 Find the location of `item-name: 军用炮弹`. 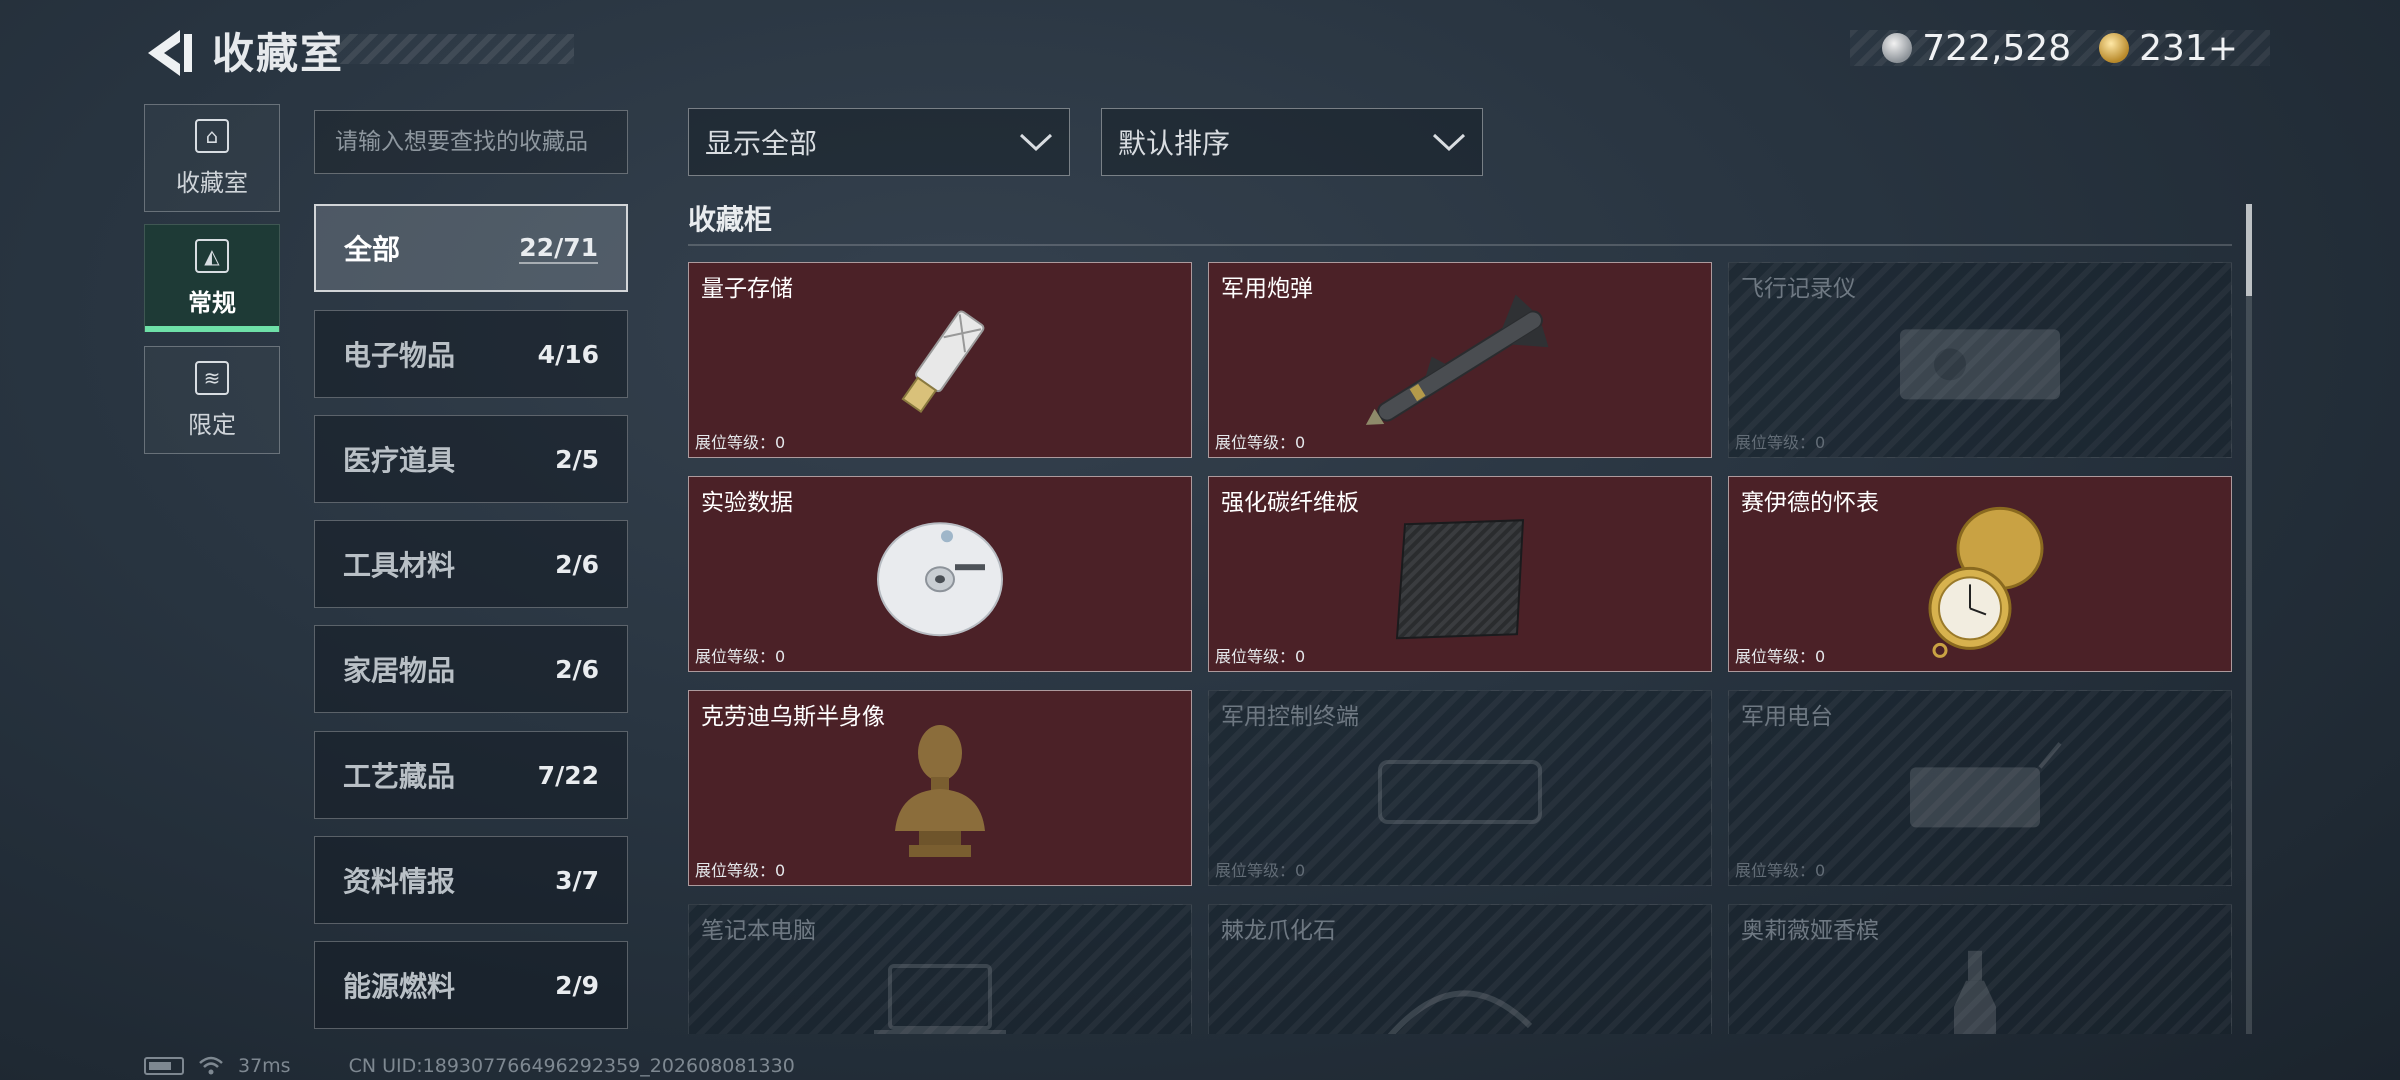

item-name: 军用炮弹 is located at coordinates (1267, 289).